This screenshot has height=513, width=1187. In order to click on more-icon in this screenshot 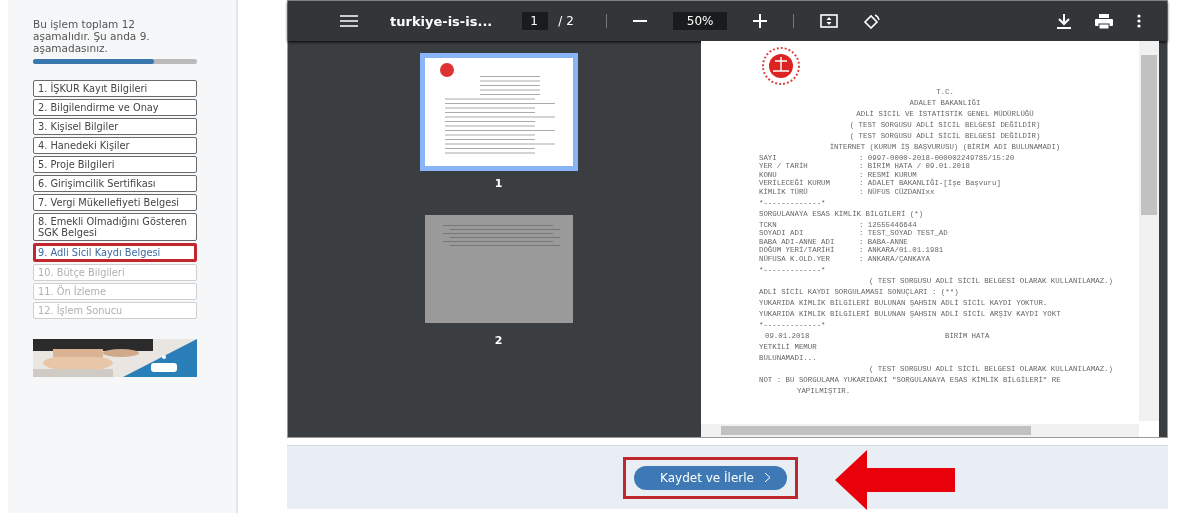, I will do `click(1139, 21)`.